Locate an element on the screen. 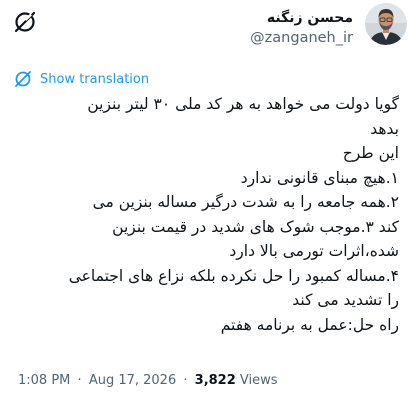 The image size is (411, 403). show-translation-link: Show translation is located at coordinates (81, 79).